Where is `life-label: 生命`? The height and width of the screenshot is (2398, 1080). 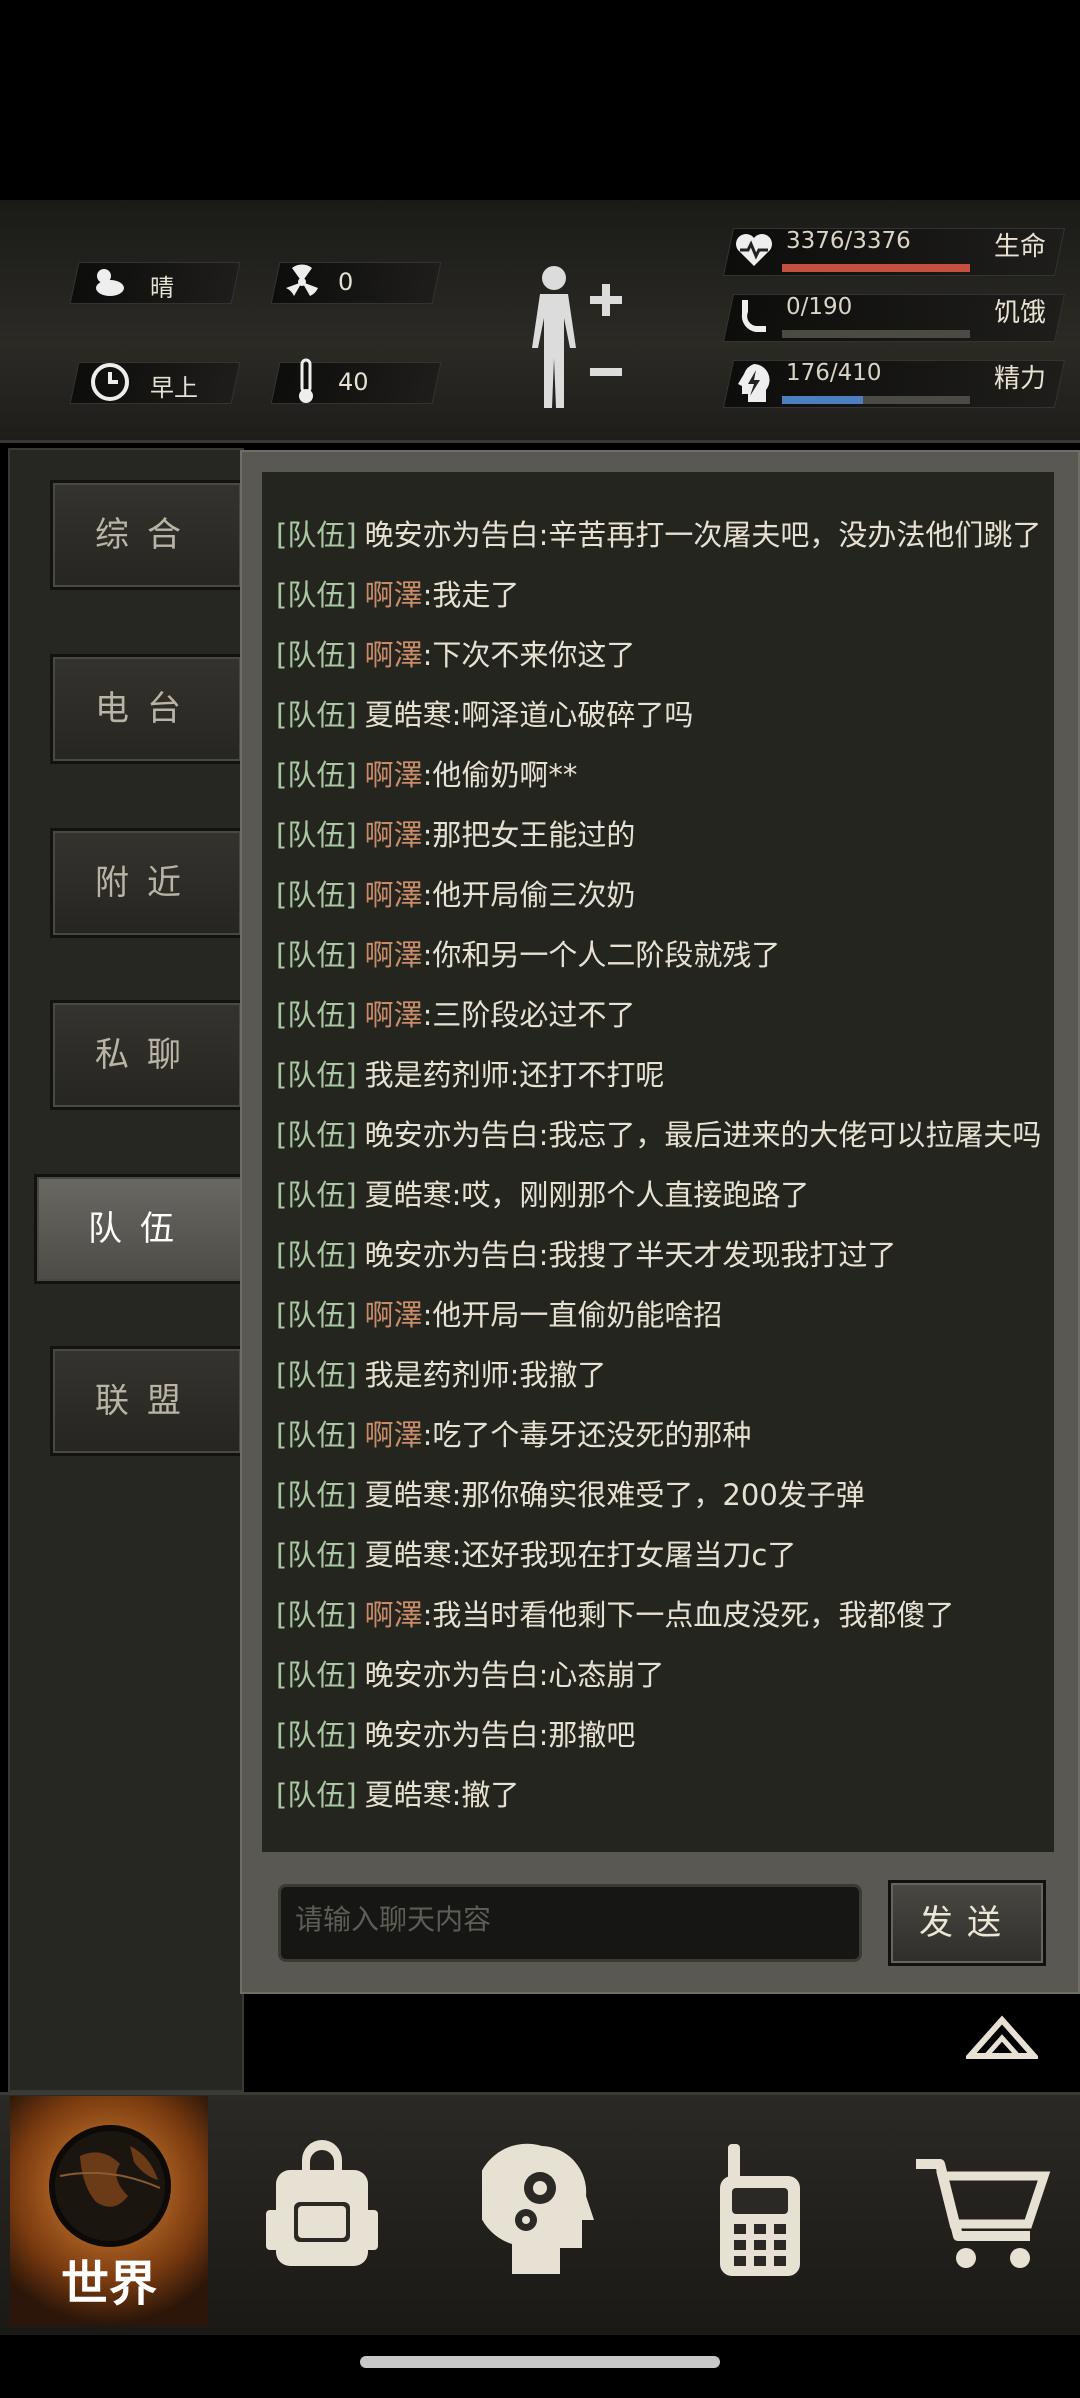 life-label: 生命 is located at coordinates (1020, 247).